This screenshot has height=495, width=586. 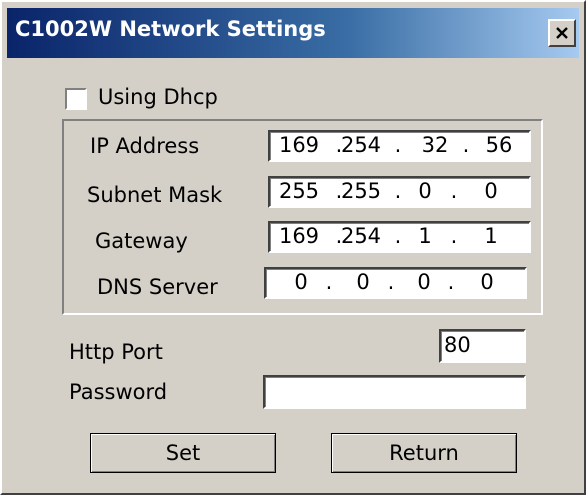 What do you see at coordinates (299, 191) in the screenshot?
I see `subnet-mask-octet-1: 255` at bounding box center [299, 191].